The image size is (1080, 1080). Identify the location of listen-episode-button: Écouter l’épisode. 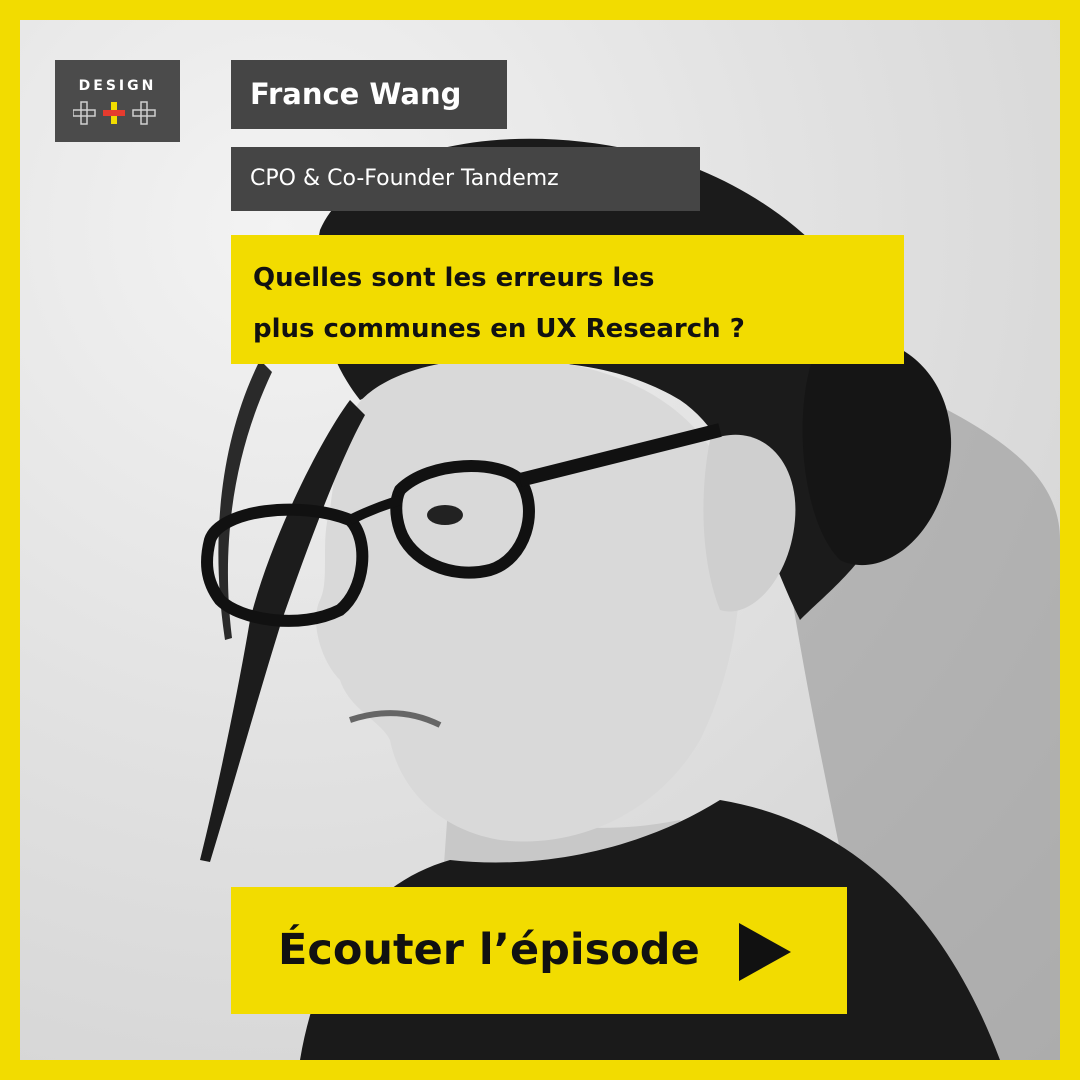
(539, 950).